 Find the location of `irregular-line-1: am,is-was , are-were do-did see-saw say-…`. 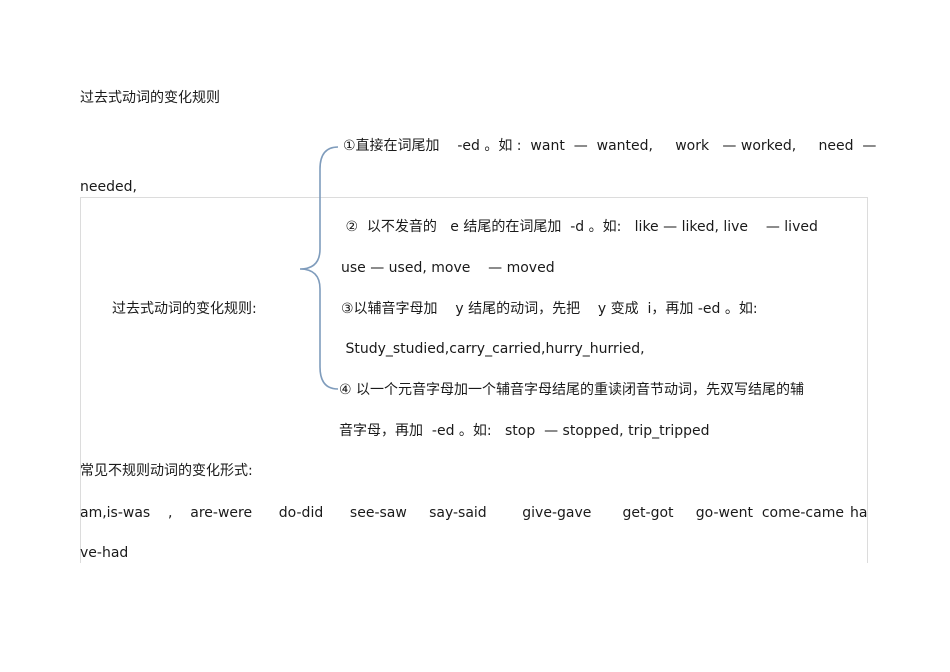

irregular-line-1: am,is-was , are-were do-did see-saw say-… is located at coordinates (462, 513).